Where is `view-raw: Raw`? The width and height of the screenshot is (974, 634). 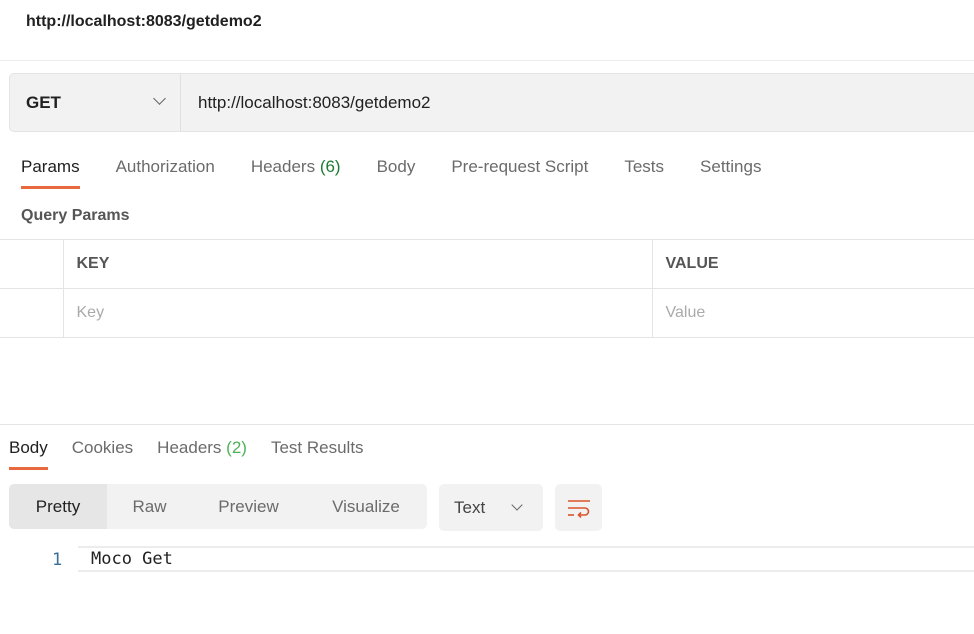
view-raw: Raw is located at coordinates (149, 506).